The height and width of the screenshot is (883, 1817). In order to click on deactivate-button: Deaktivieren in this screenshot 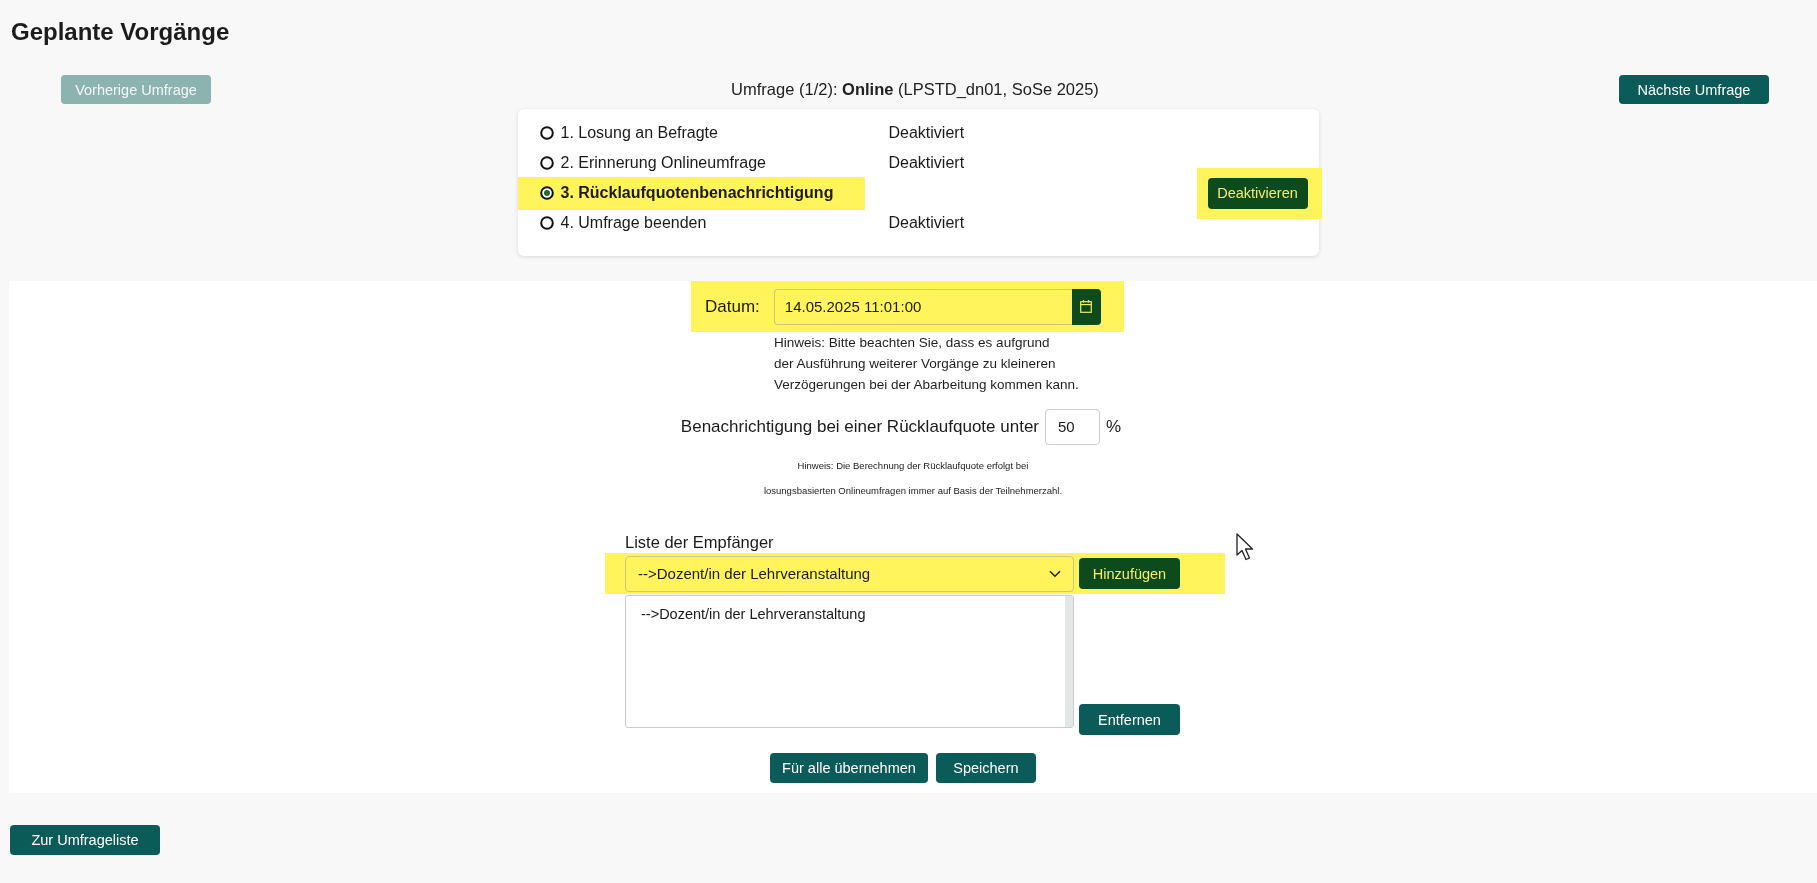, I will do `click(1257, 193)`.